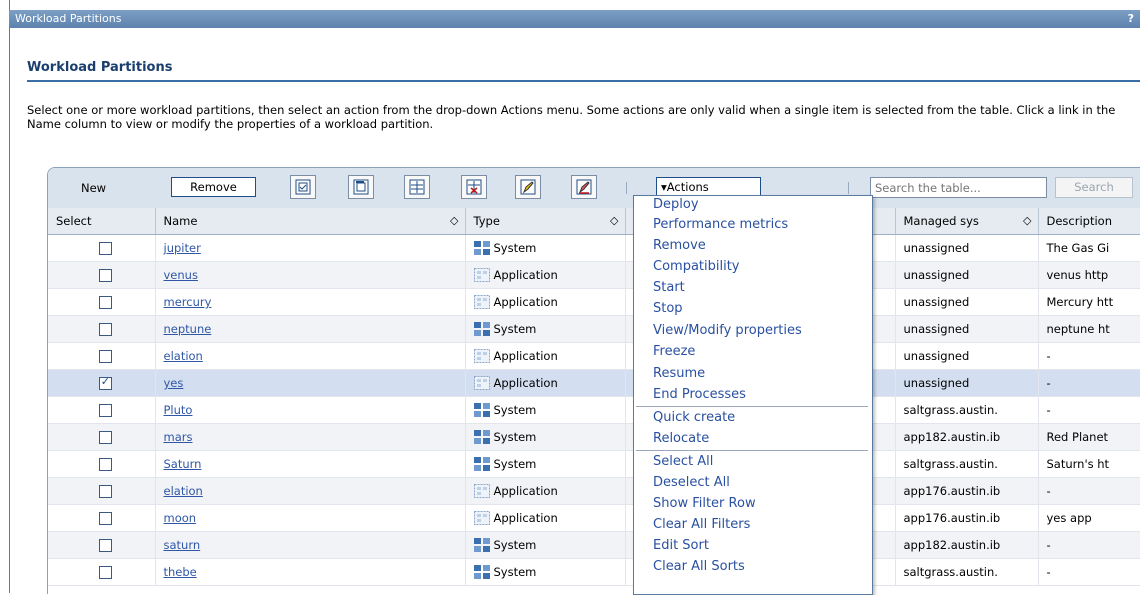 The height and width of the screenshot is (595, 1140). What do you see at coordinates (528, 187) in the screenshot?
I see `edit-sort-button` at bounding box center [528, 187].